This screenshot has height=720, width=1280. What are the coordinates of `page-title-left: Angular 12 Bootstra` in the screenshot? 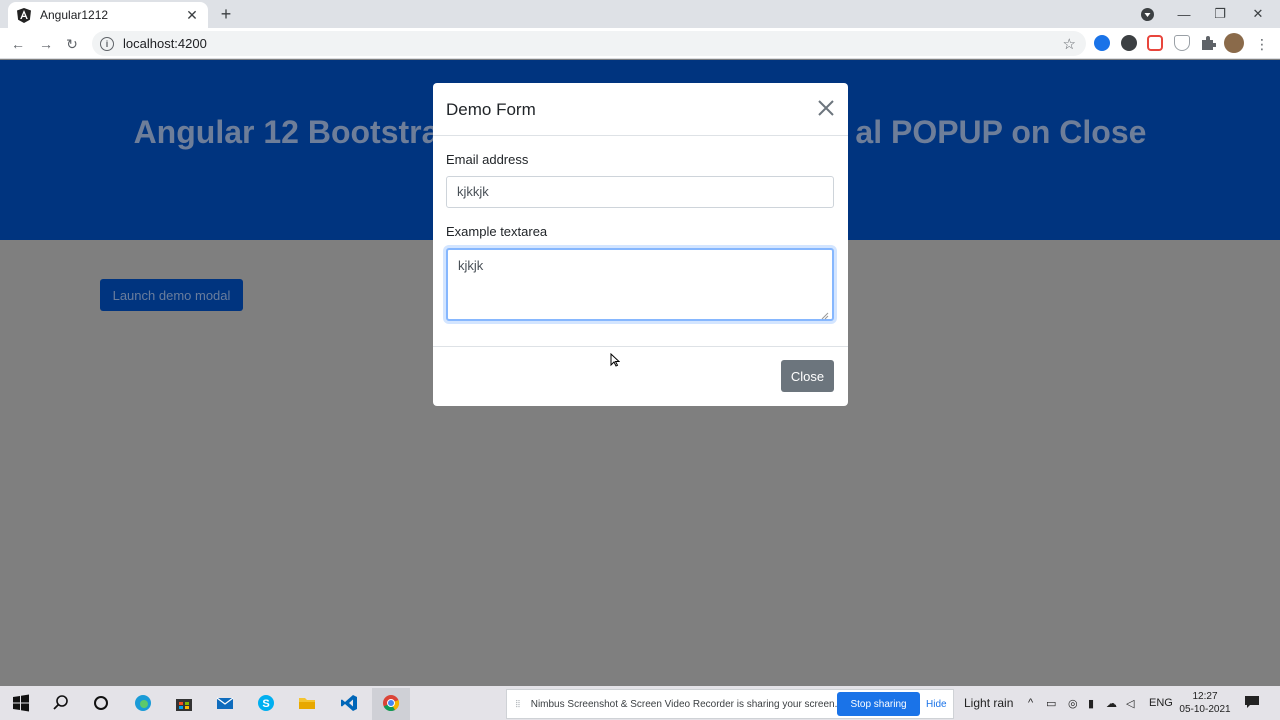 It's located at (286, 132).